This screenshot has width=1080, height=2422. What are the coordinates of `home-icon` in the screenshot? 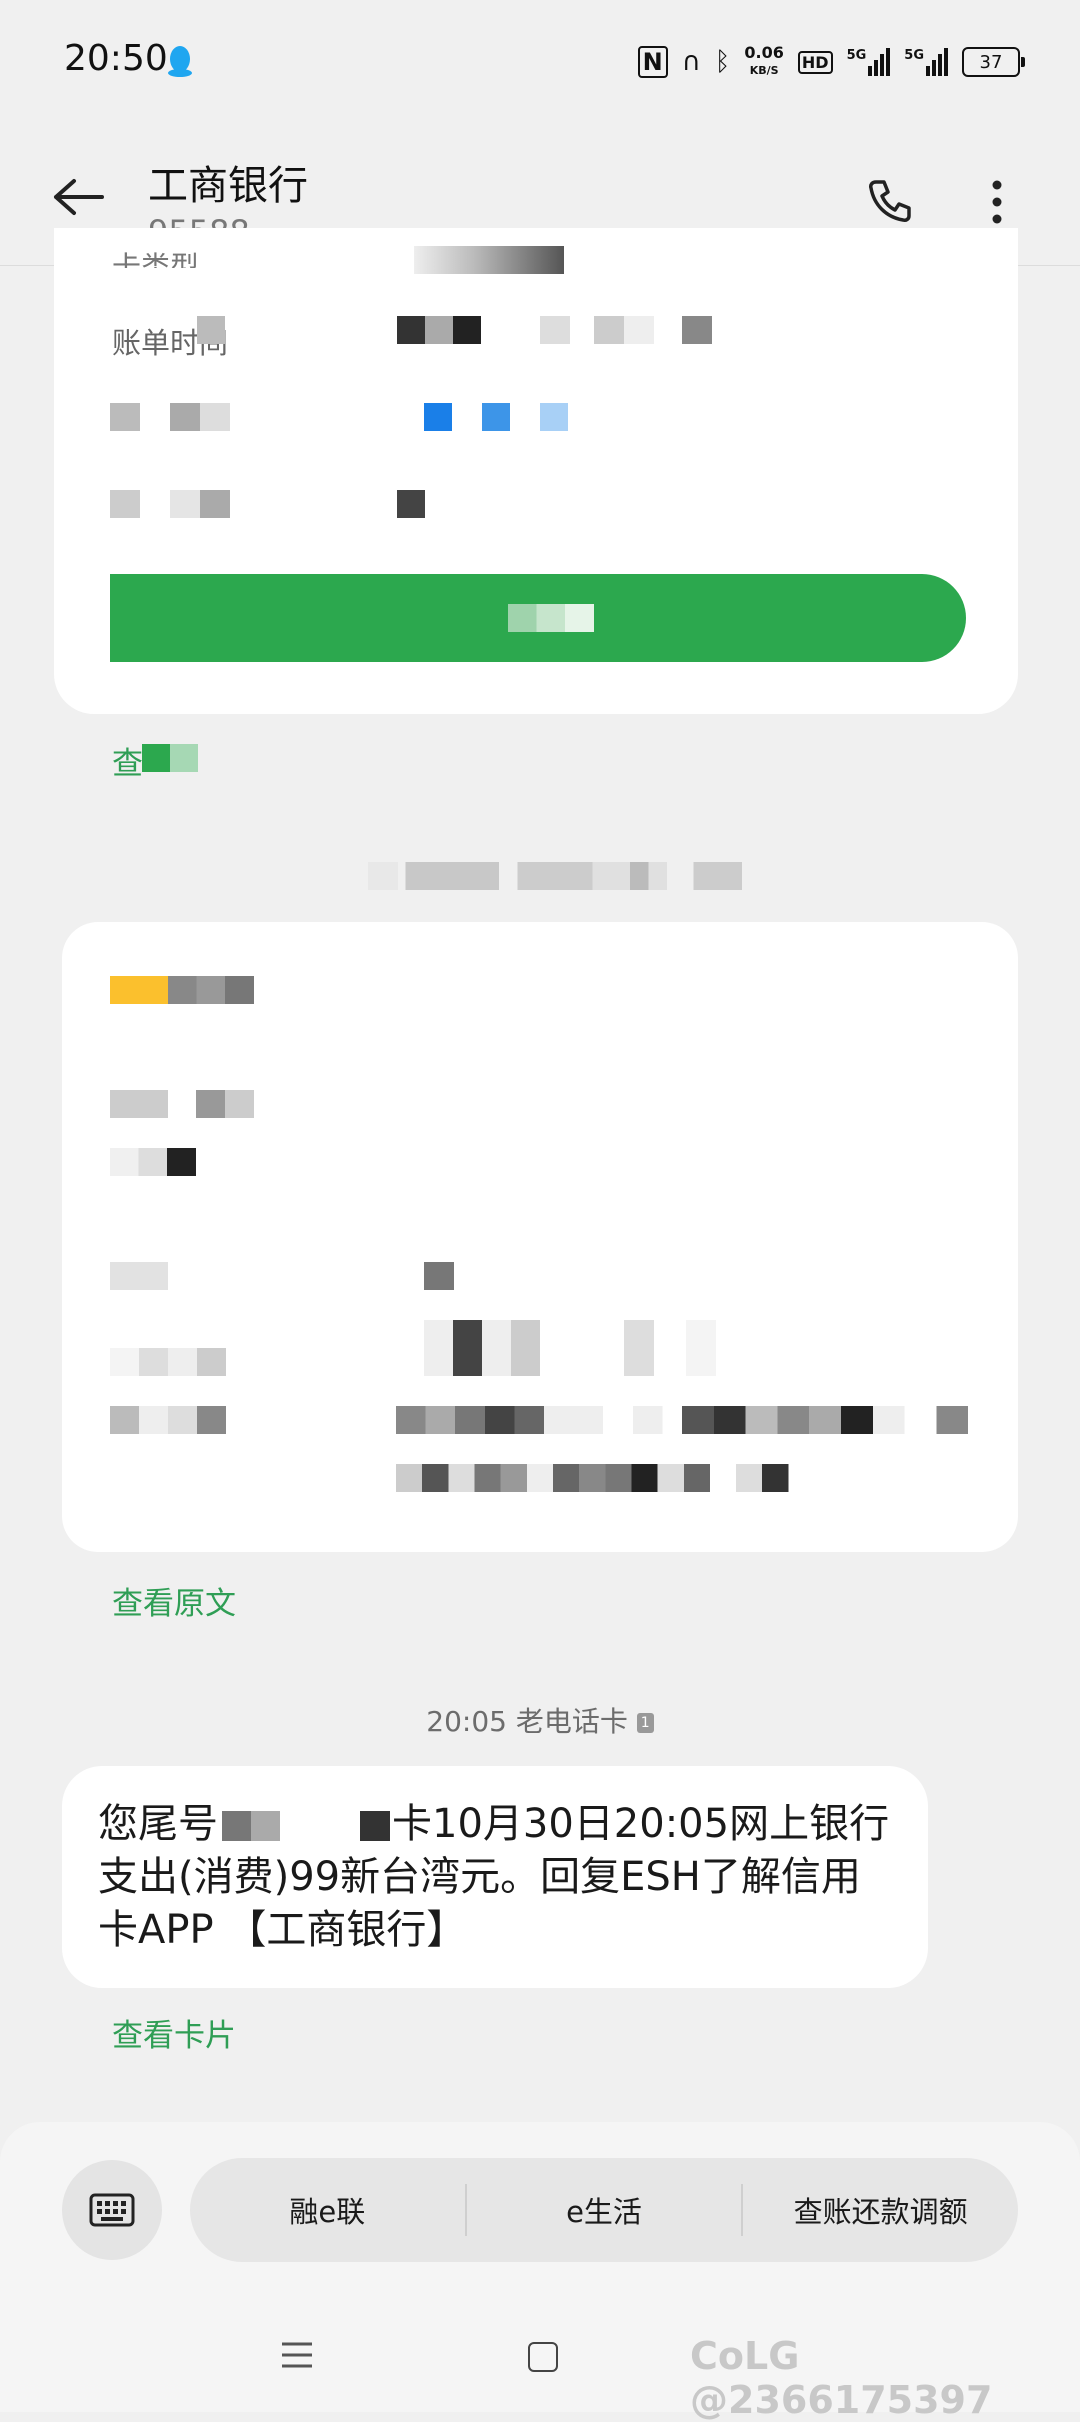 It's located at (543, 2357).